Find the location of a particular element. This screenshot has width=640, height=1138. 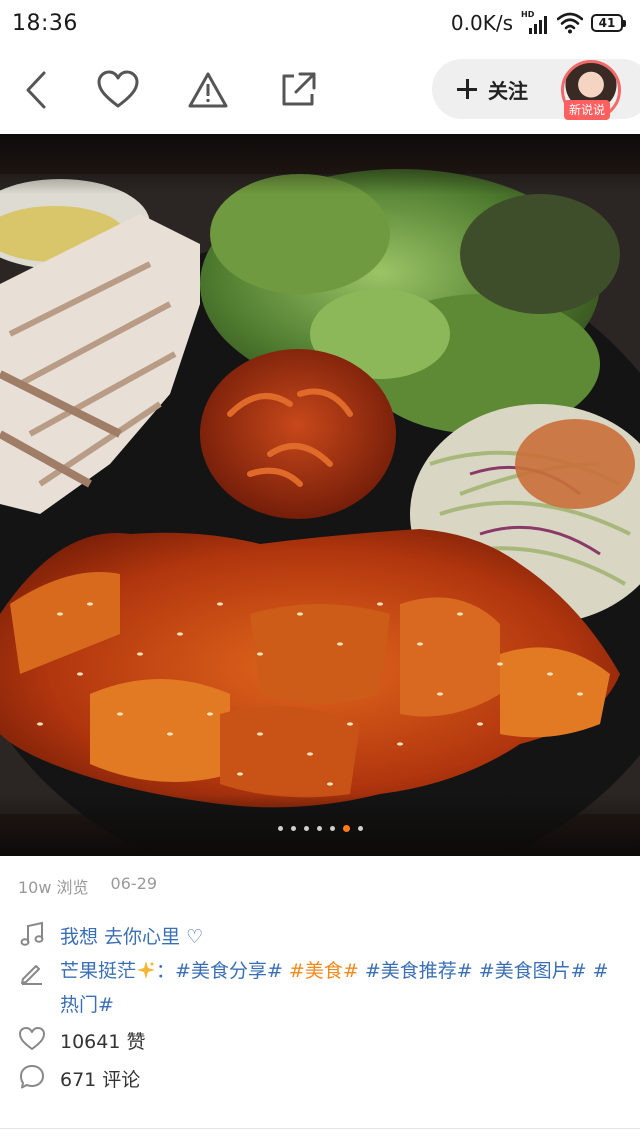

like-count: 10641 赞 is located at coordinates (103, 1042).